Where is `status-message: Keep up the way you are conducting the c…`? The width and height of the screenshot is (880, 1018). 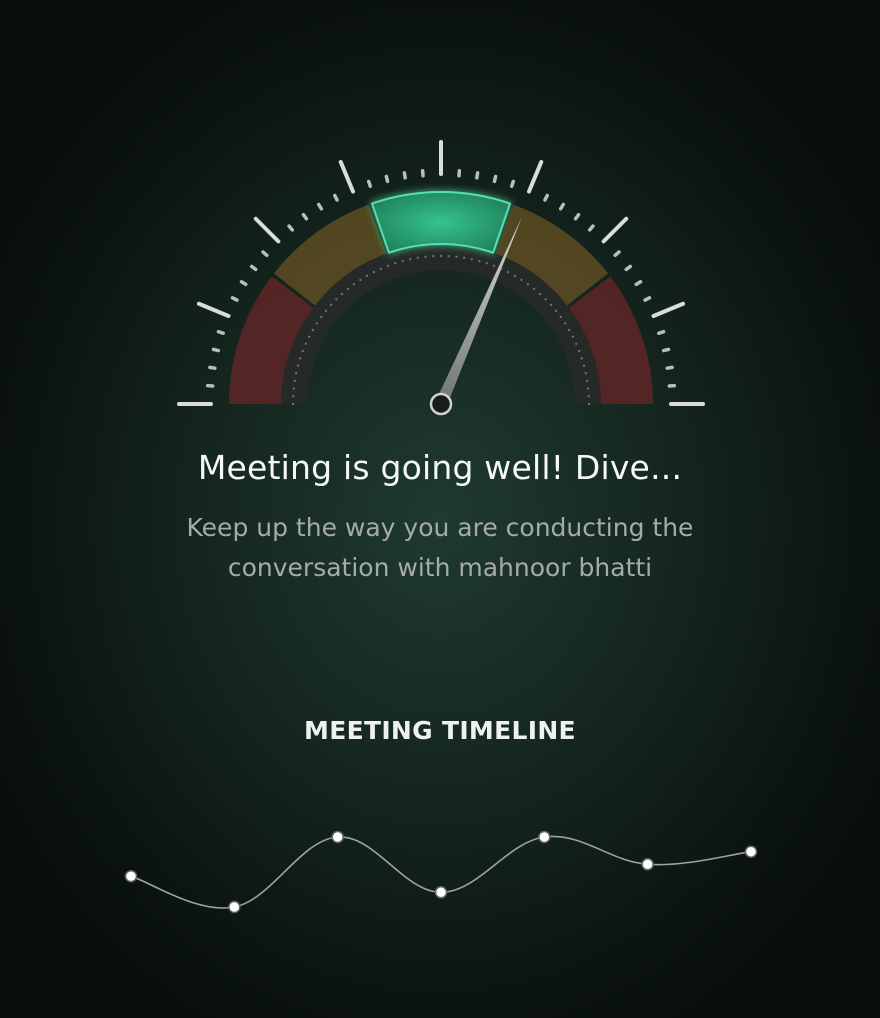
status-message: Keep up the way you are conducting the c… is located at coordinates (440, 547).